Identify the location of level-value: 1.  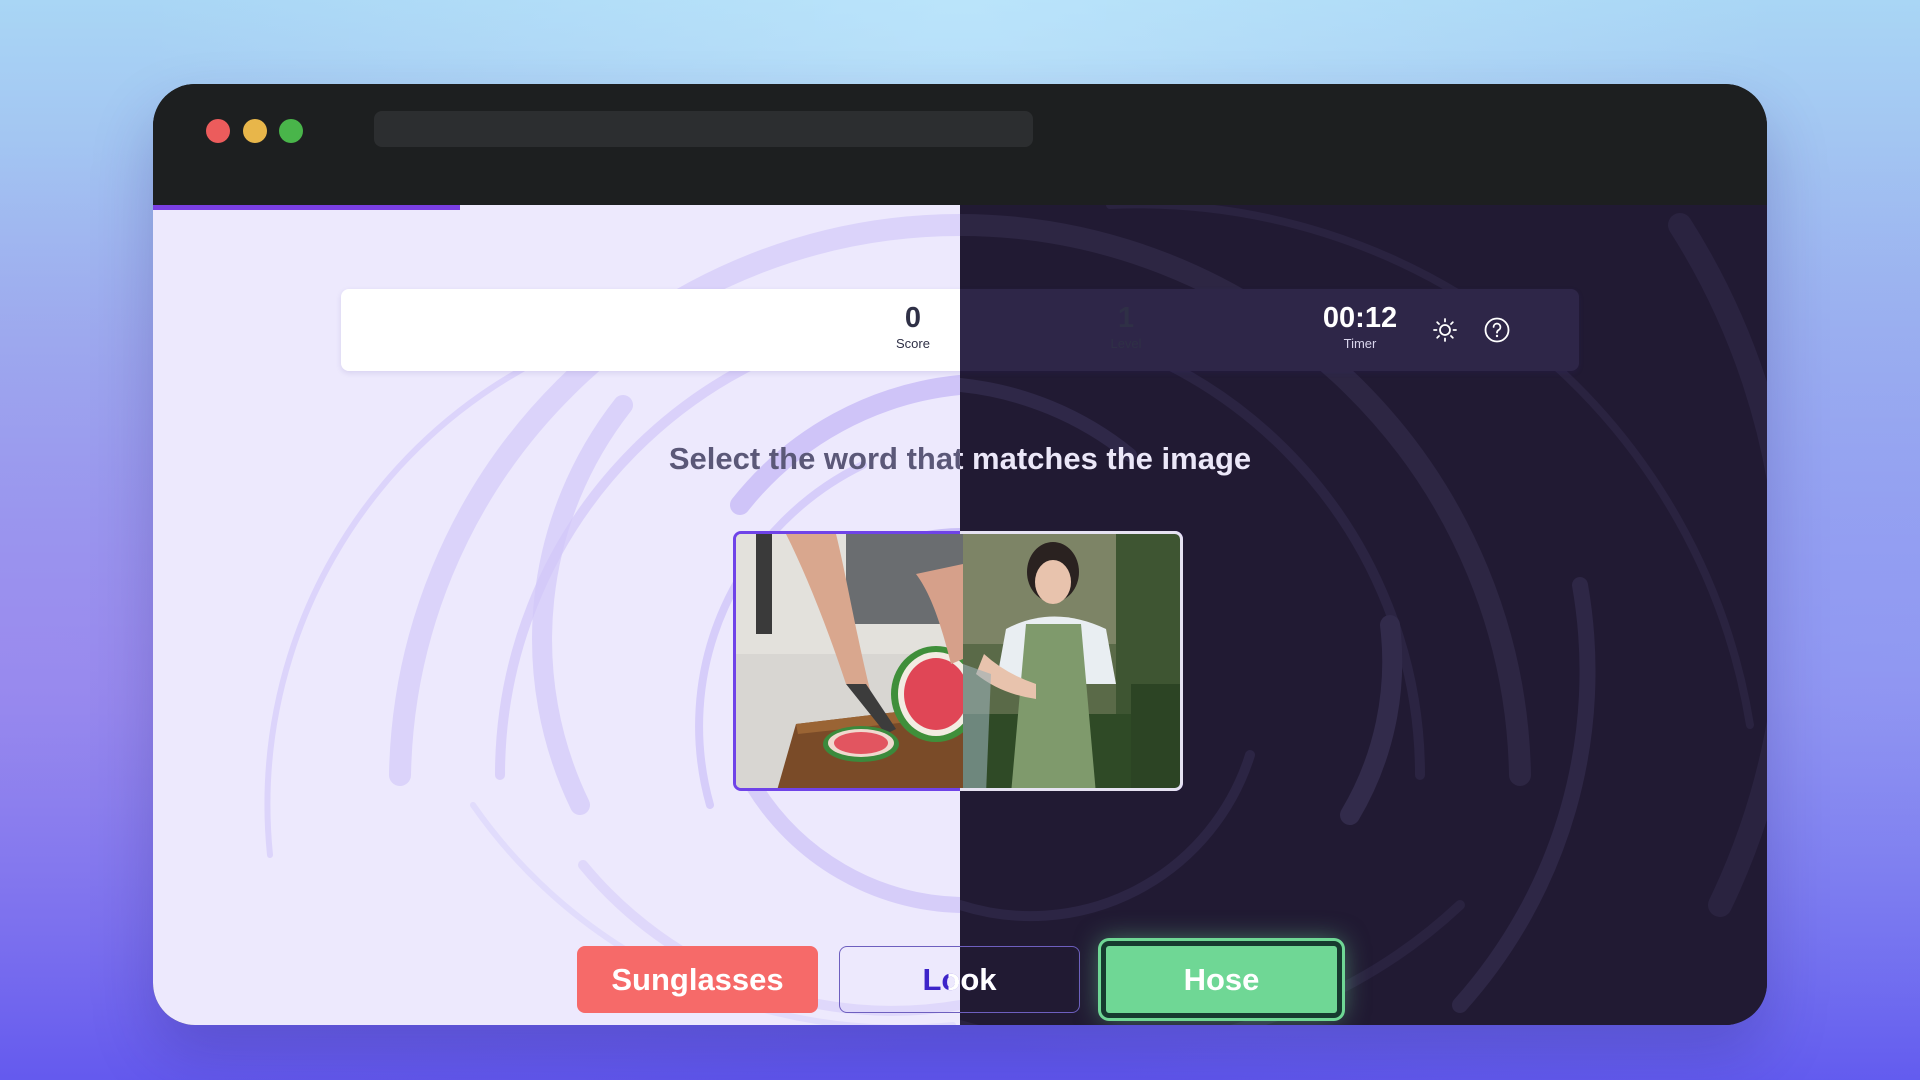
(1126, 318).